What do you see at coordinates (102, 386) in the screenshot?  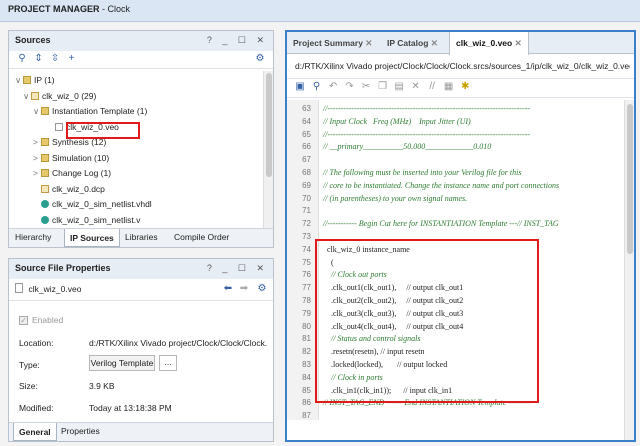 I see `size-value: 3.9 KB` at bounding box center [102, 386].